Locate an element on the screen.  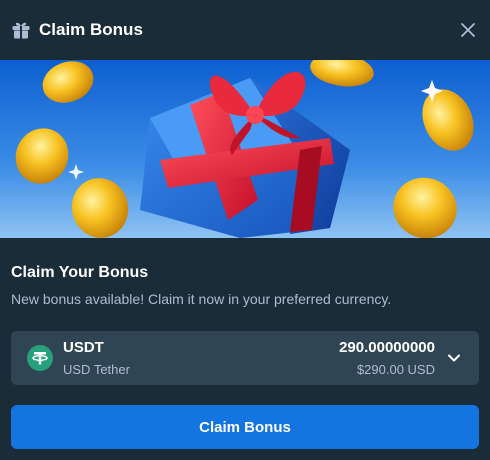
bonus-fiat-value: $290.00 USD is located at coordinates (395, 369).